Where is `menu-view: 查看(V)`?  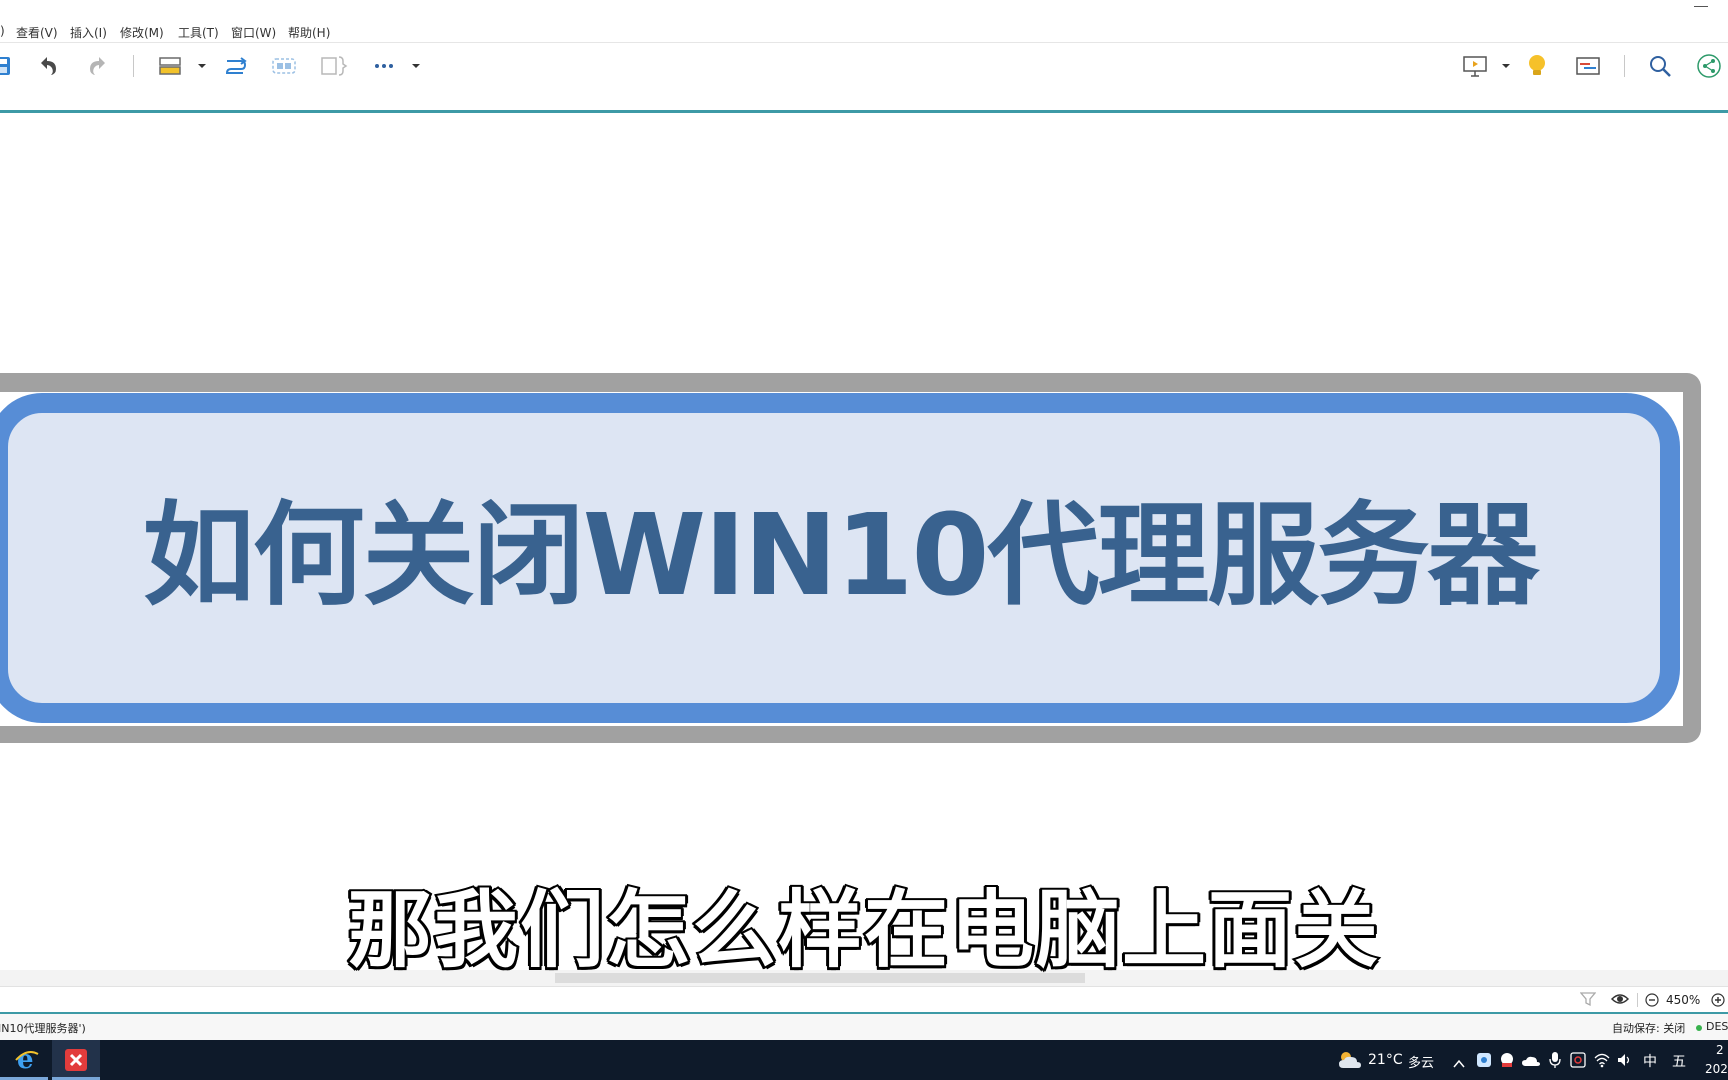
menu-view: 查看(V) is located at coordinates (37, 32).